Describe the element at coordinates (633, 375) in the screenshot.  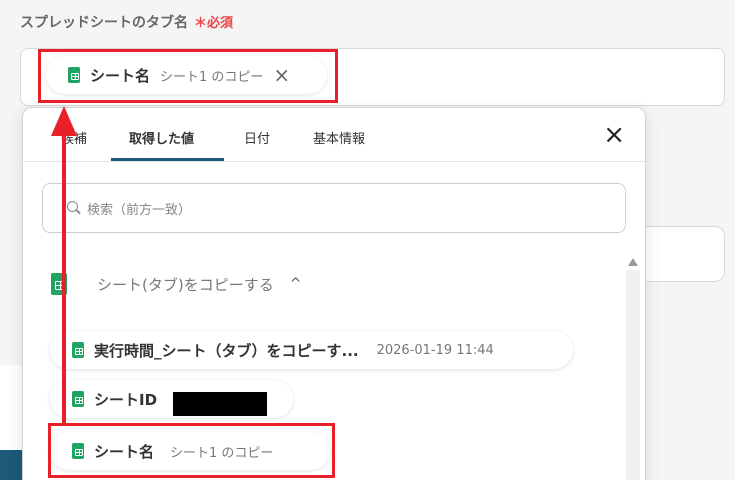
I see `scrollbar` at that location.